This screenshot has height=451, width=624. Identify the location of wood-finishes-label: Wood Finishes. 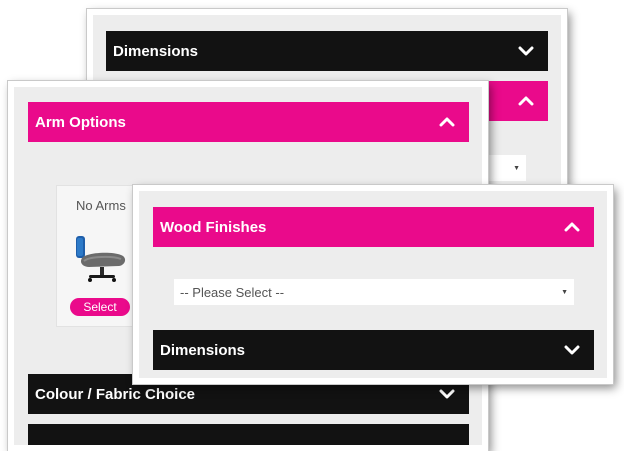
(213, 227).